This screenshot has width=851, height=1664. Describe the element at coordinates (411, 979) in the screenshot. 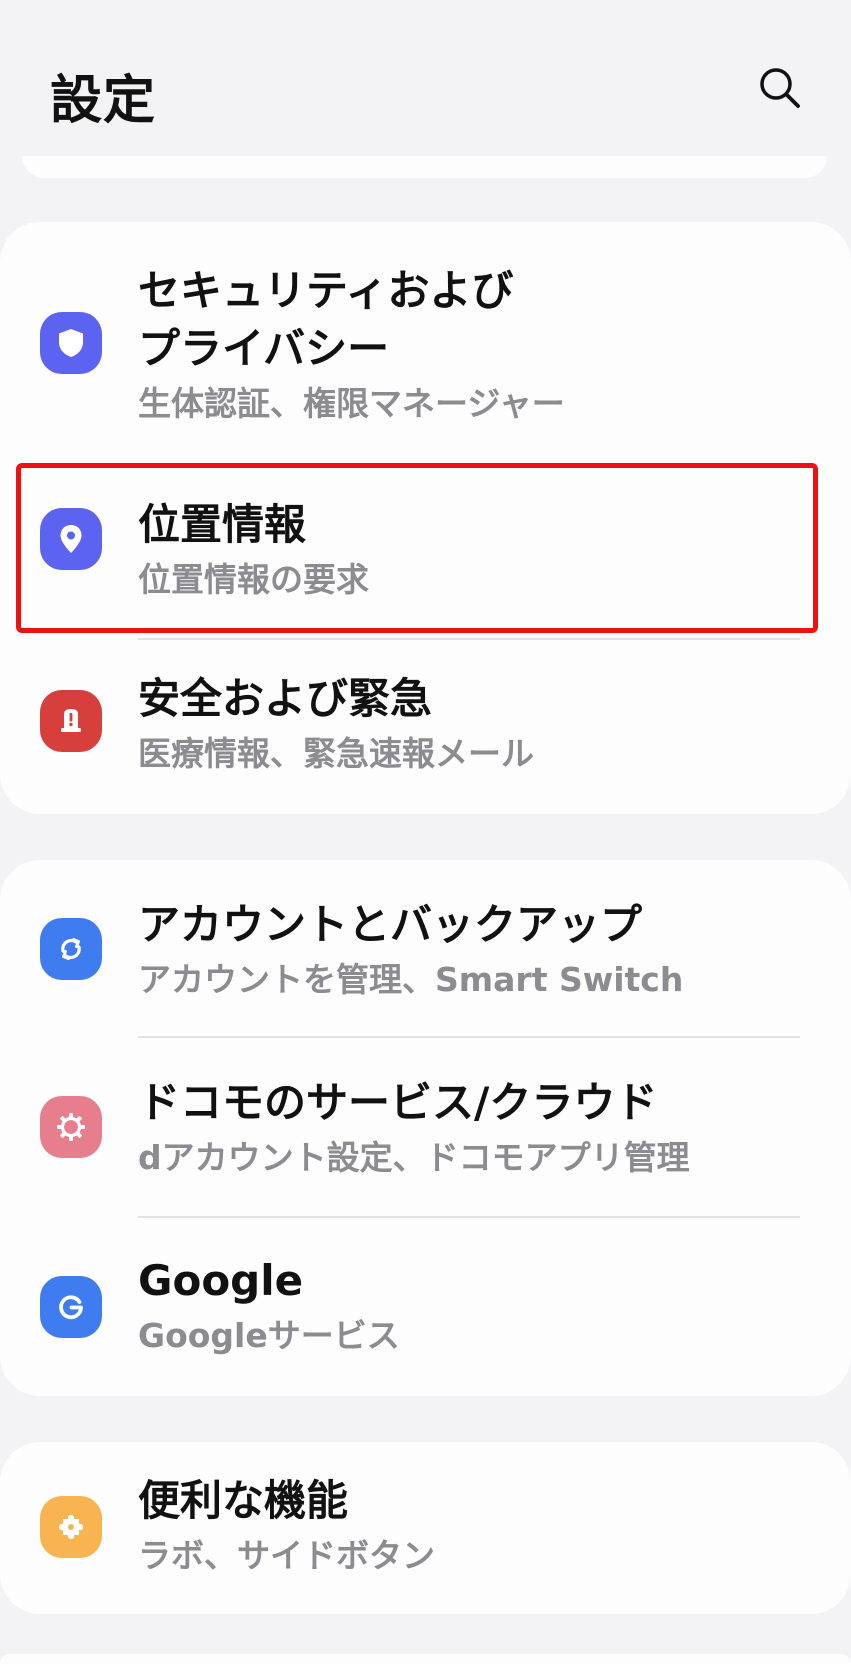

I see `settings-item-subtitle: アカウントを管理、Smart Switch` at that location.